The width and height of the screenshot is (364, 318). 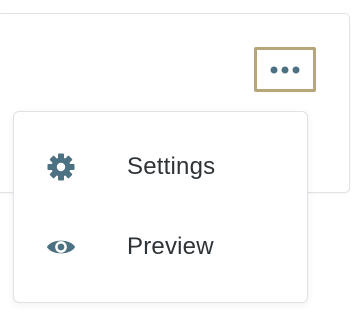 I want to click on ellipsis-icon, so click(x=285, y=69).